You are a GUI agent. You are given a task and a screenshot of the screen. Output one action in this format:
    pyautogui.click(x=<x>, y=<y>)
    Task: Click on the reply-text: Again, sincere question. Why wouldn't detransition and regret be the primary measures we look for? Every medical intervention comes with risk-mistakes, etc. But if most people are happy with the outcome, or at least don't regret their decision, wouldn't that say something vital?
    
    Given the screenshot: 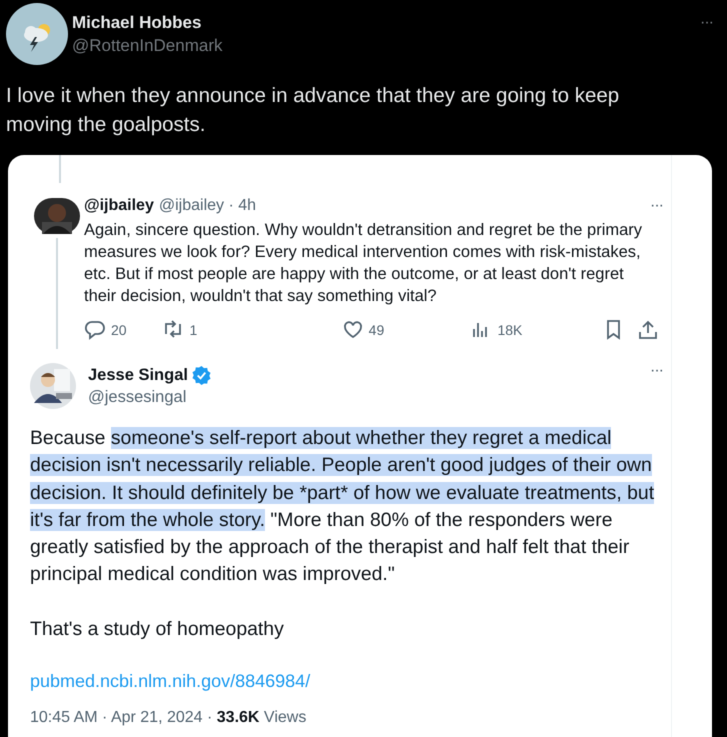 What is the action you would take?
    pyautogui.click(x=364, y=263)
    